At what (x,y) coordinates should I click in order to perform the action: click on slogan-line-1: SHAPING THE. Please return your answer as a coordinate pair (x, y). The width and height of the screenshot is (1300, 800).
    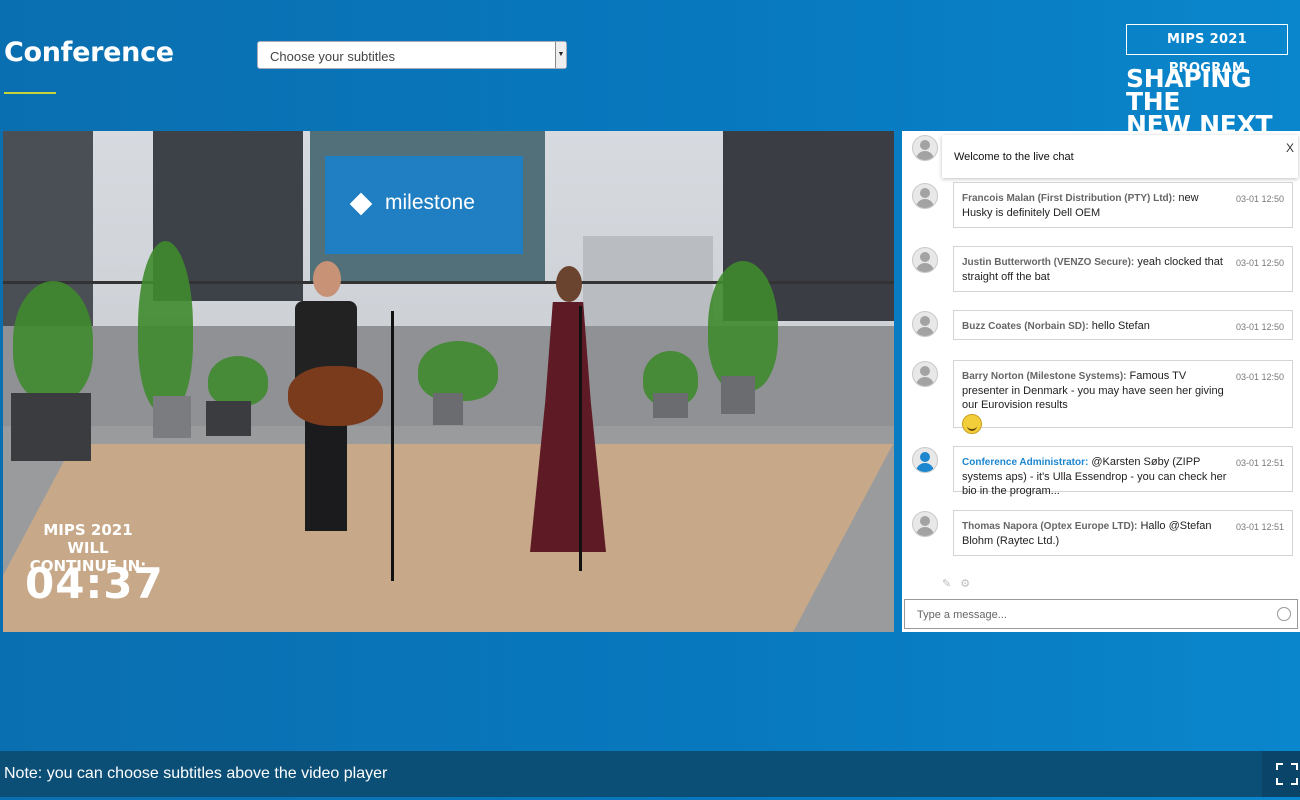
    Looking at the image, I should click on (1189, 90).